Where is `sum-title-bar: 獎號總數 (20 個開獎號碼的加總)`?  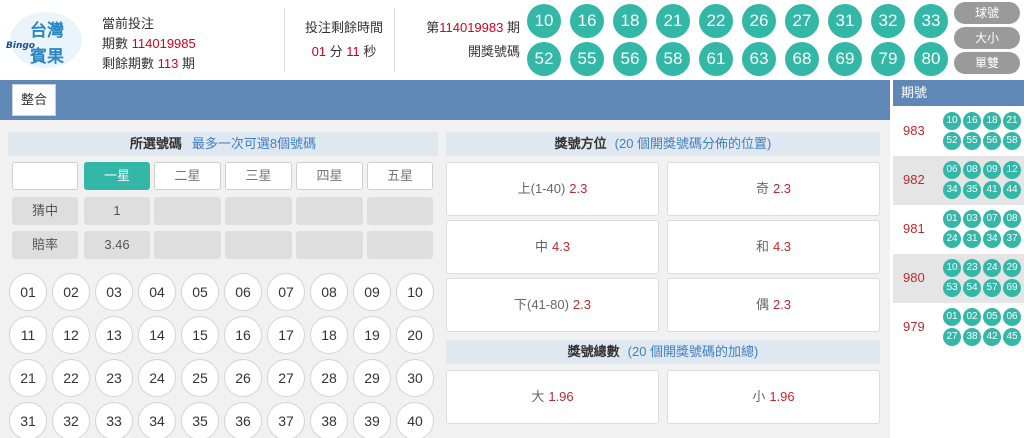 sum-title-bar: 獎號總數 (20 個開獎號碼的加總) is located at coordinates (663, 352).